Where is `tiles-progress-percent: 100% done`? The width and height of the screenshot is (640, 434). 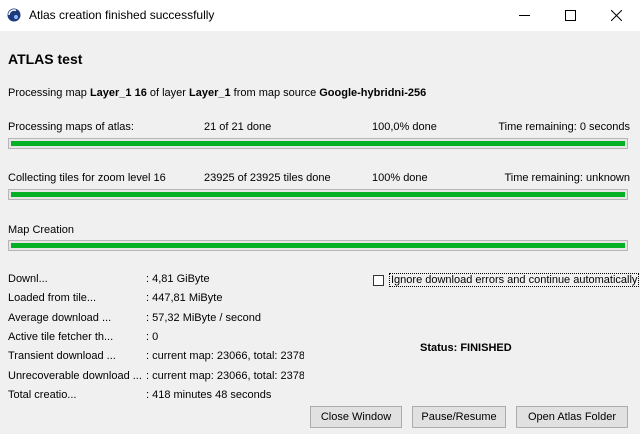
tiles-progress-percent: 100% done is located at coordinates (400, 178).